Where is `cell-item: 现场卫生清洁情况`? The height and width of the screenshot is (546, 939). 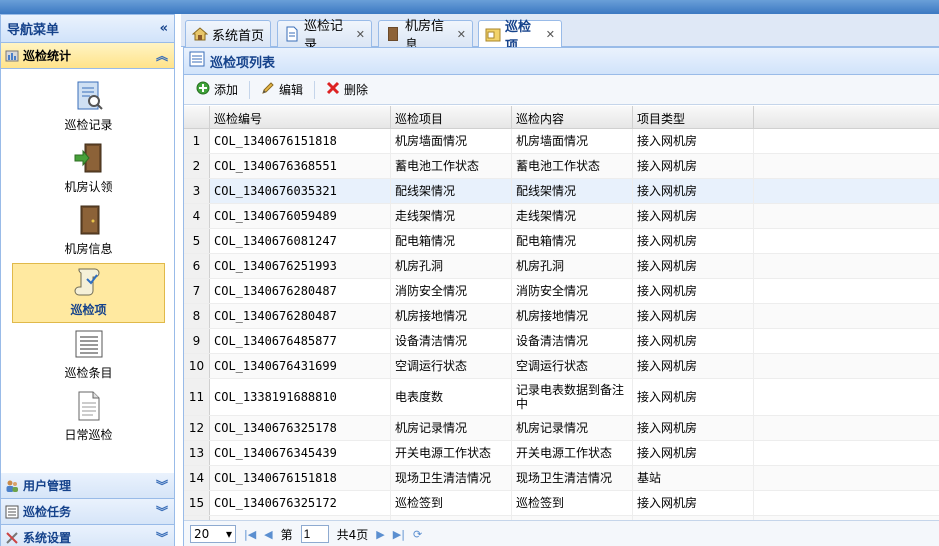
cell-item: 现场卫生清洁情况 is located at coordinates (451, 478).